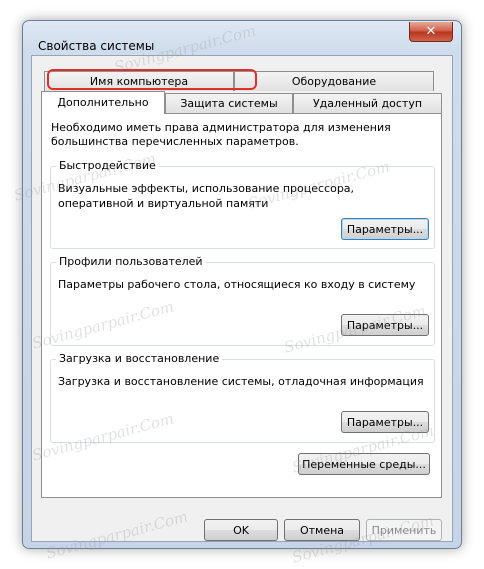  I want to click on ok-button: OK, so click(241, 530).